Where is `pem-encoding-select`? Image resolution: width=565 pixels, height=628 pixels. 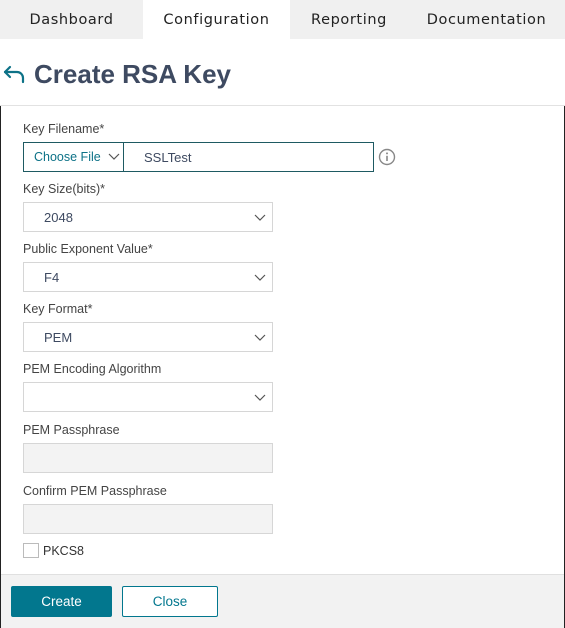
pem-encoding-select is located at coordinates (148, 397).